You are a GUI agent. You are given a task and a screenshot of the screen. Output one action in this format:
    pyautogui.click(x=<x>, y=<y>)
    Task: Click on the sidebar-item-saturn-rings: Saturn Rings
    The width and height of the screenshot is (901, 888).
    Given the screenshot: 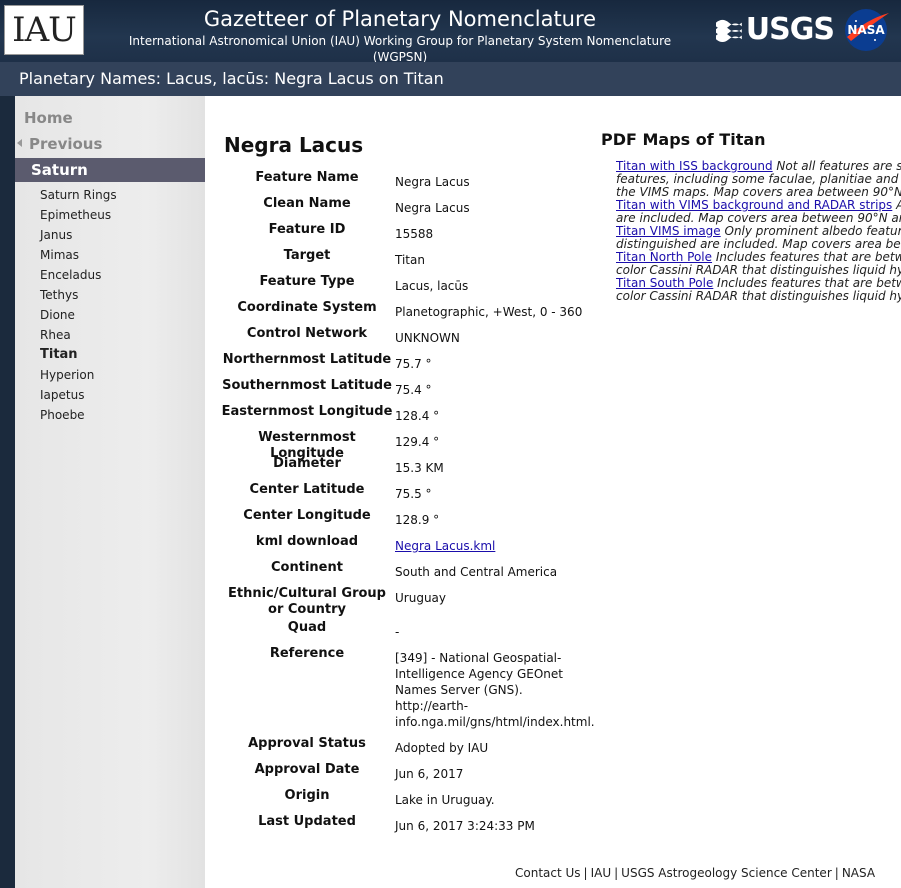 What is the action you would take?
    pyautogui.click(x=78, y=196)
    